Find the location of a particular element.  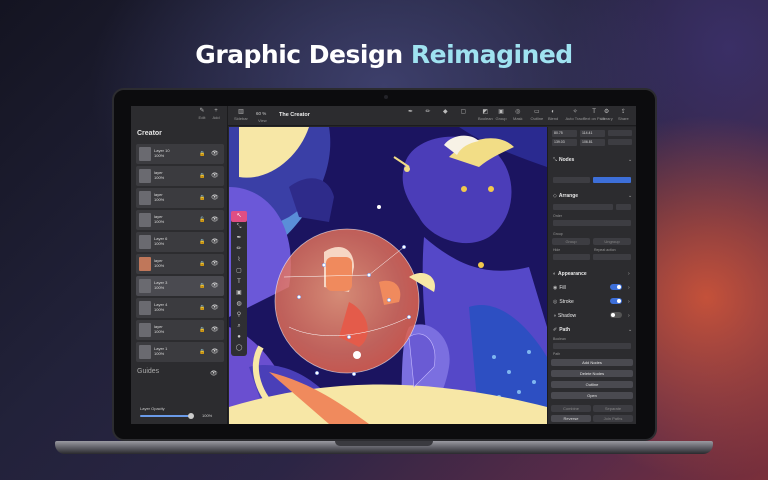

share-button: ⇪ Share is located at coordinates (623, 115).